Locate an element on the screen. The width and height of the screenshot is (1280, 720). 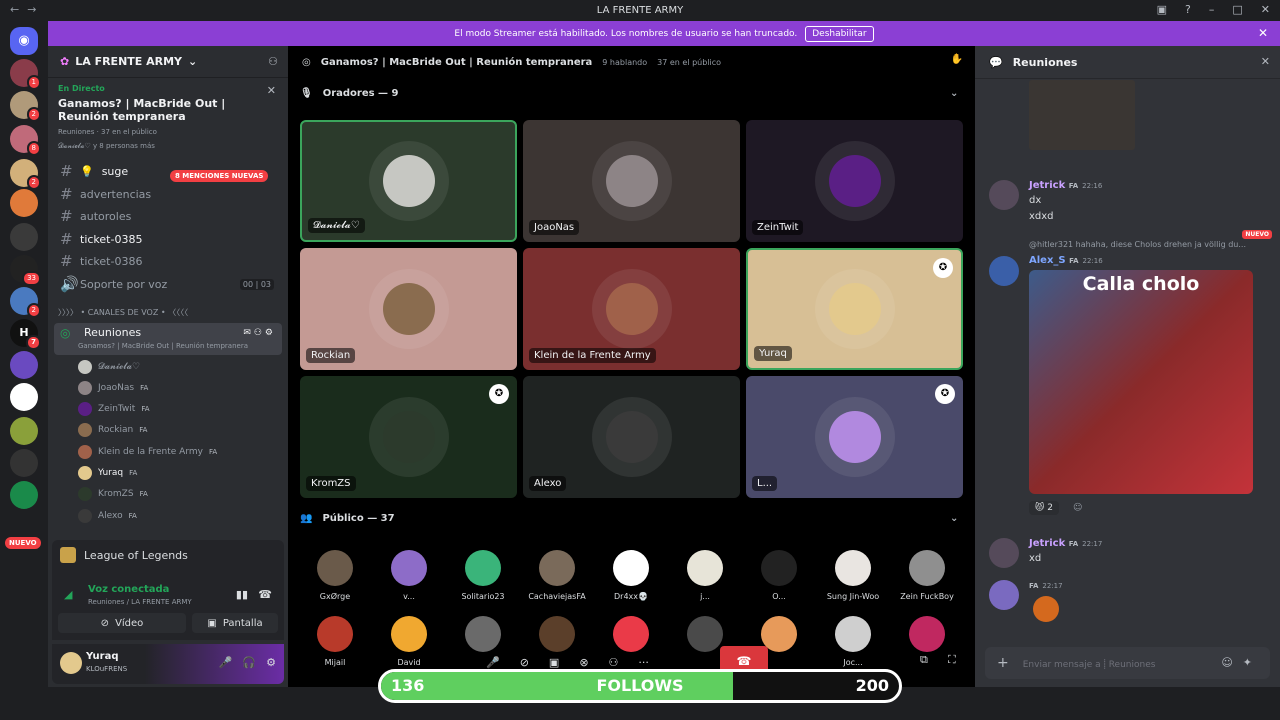
more-icon: ··· is located at coordinates (643, 662).